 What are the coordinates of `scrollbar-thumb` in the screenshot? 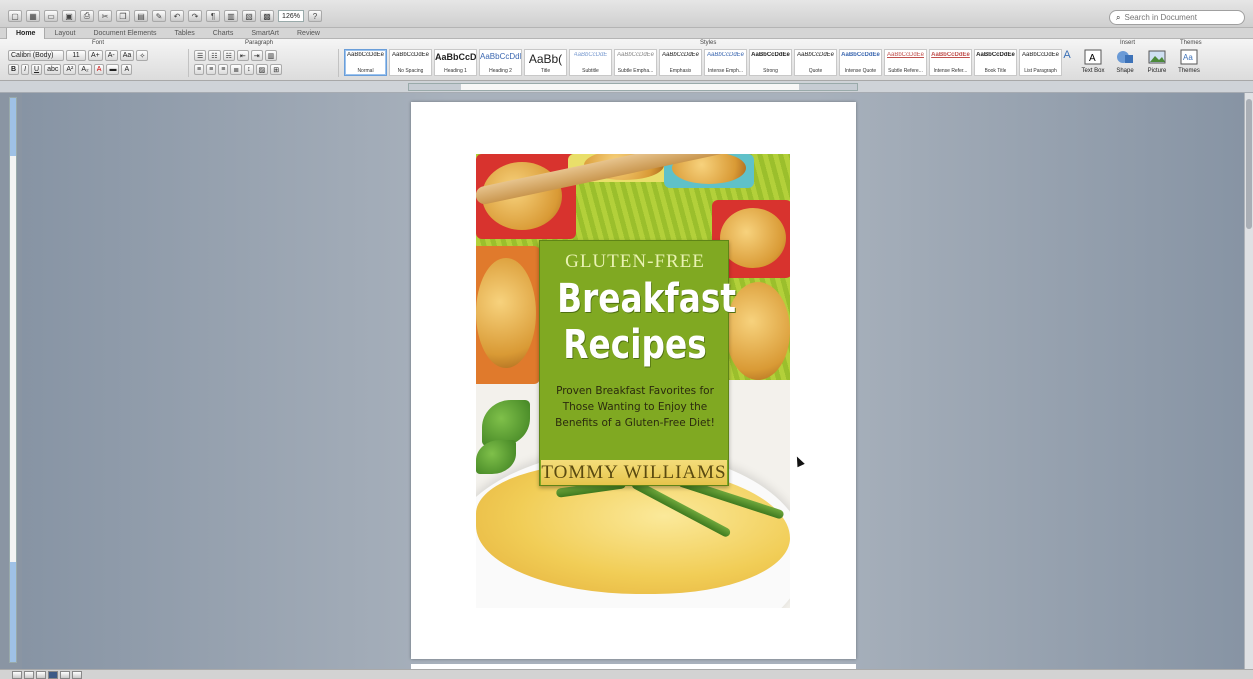 It's located at (1249, 164).